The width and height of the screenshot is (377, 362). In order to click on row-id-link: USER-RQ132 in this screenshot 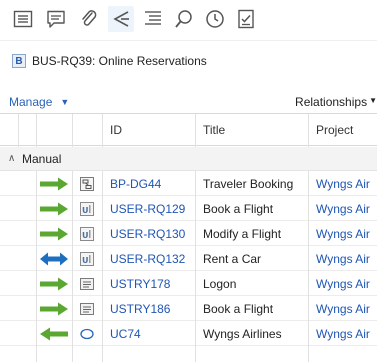, I will do `click(152, 259)`.